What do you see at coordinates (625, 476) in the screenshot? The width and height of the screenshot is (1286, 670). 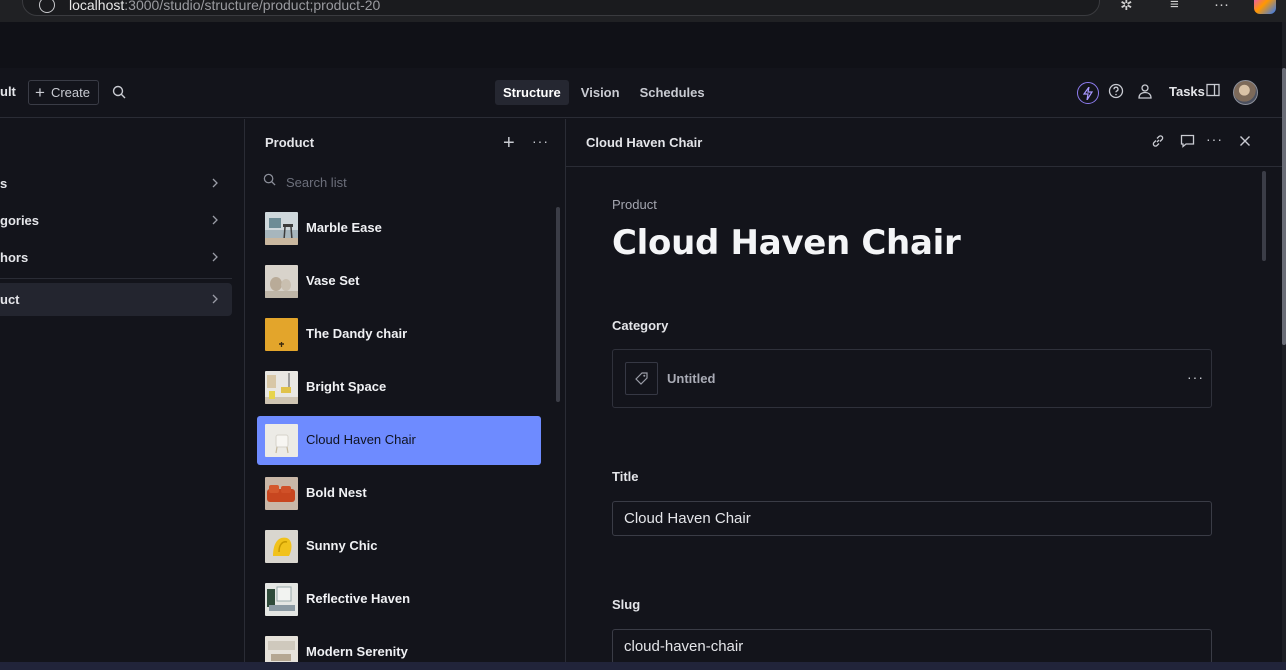 I see `title-field-label: Title` at bounding box center [625, 476].